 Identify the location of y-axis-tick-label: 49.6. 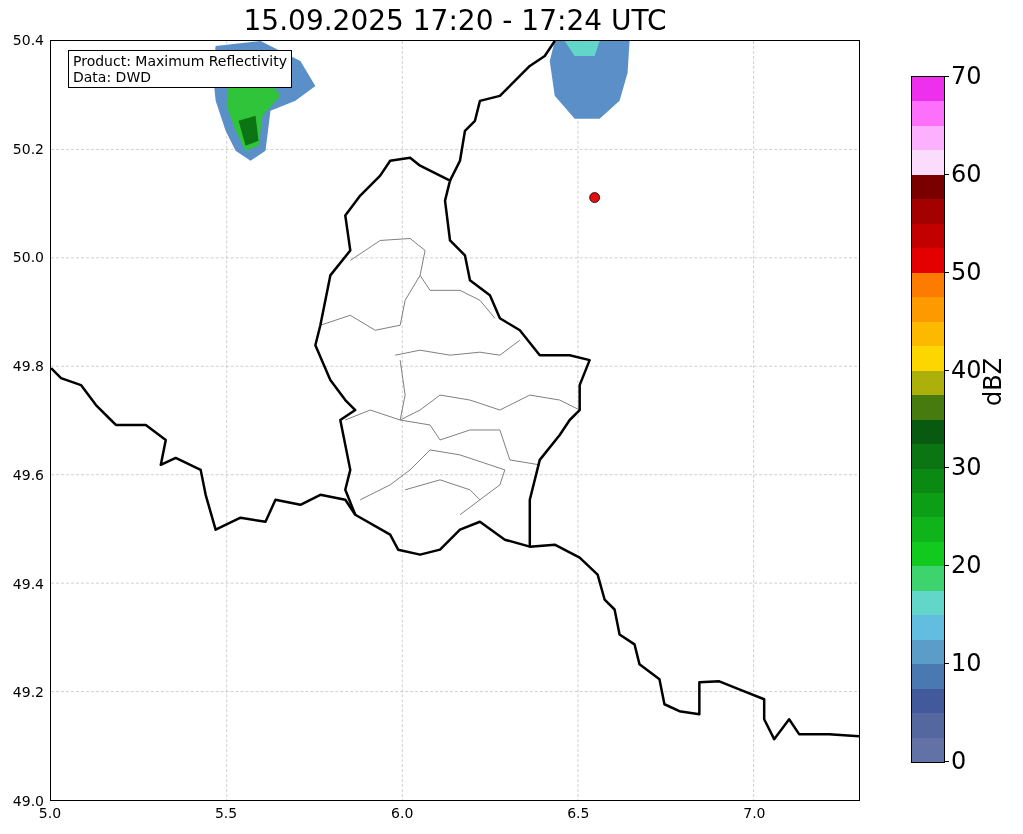
(28, 474).